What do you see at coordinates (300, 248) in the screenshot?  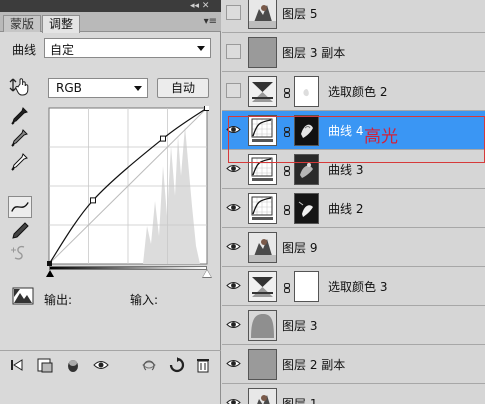 I see `layer-name: 图层 9` at bounding box center [300, 248].